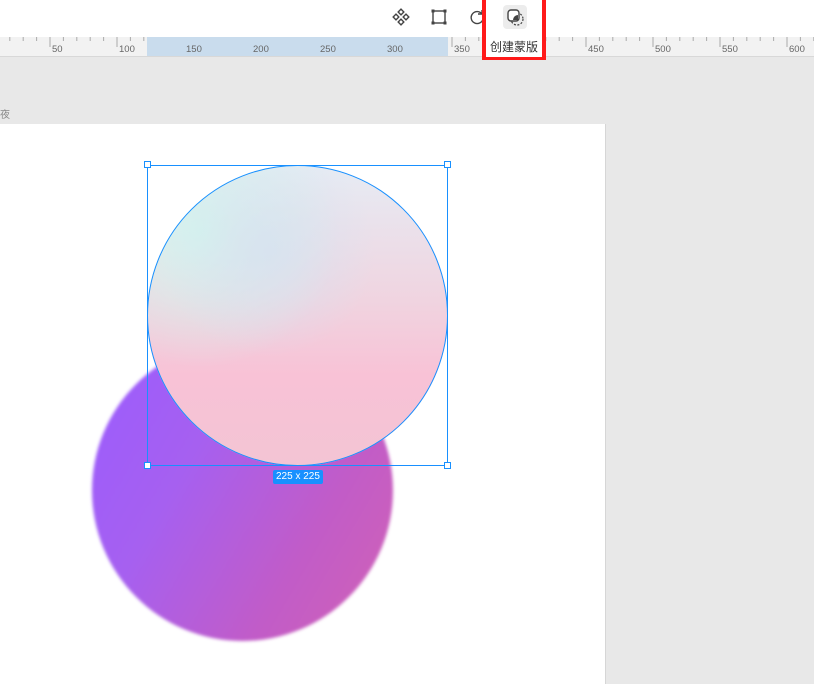 This screenshot has height=684, width=814. Describe the element at coordinates (127, 49) in the screenshot. I see `ruler-label: 100` at that location.